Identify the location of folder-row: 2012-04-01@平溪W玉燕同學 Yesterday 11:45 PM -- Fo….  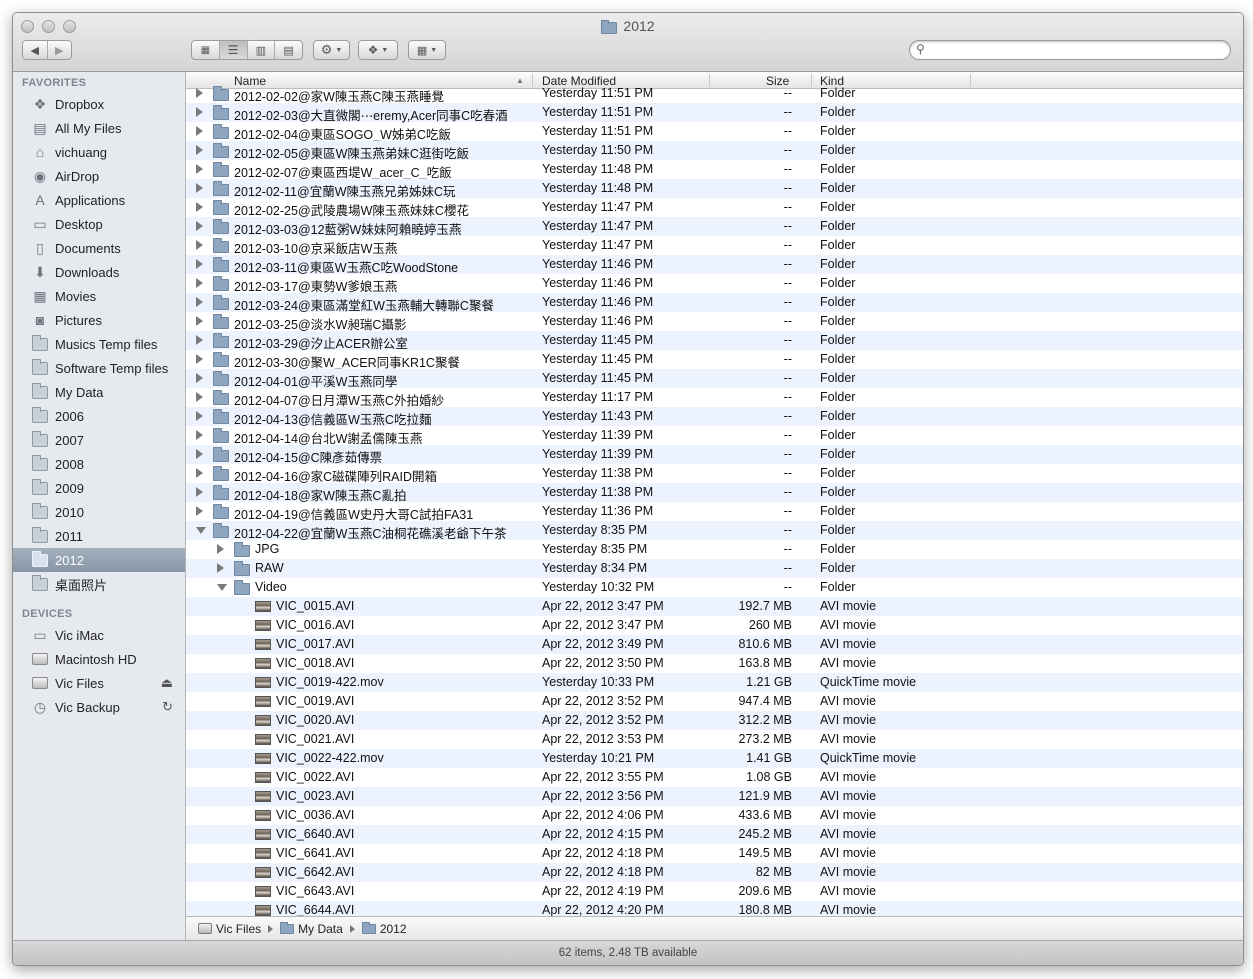
(714, 379).